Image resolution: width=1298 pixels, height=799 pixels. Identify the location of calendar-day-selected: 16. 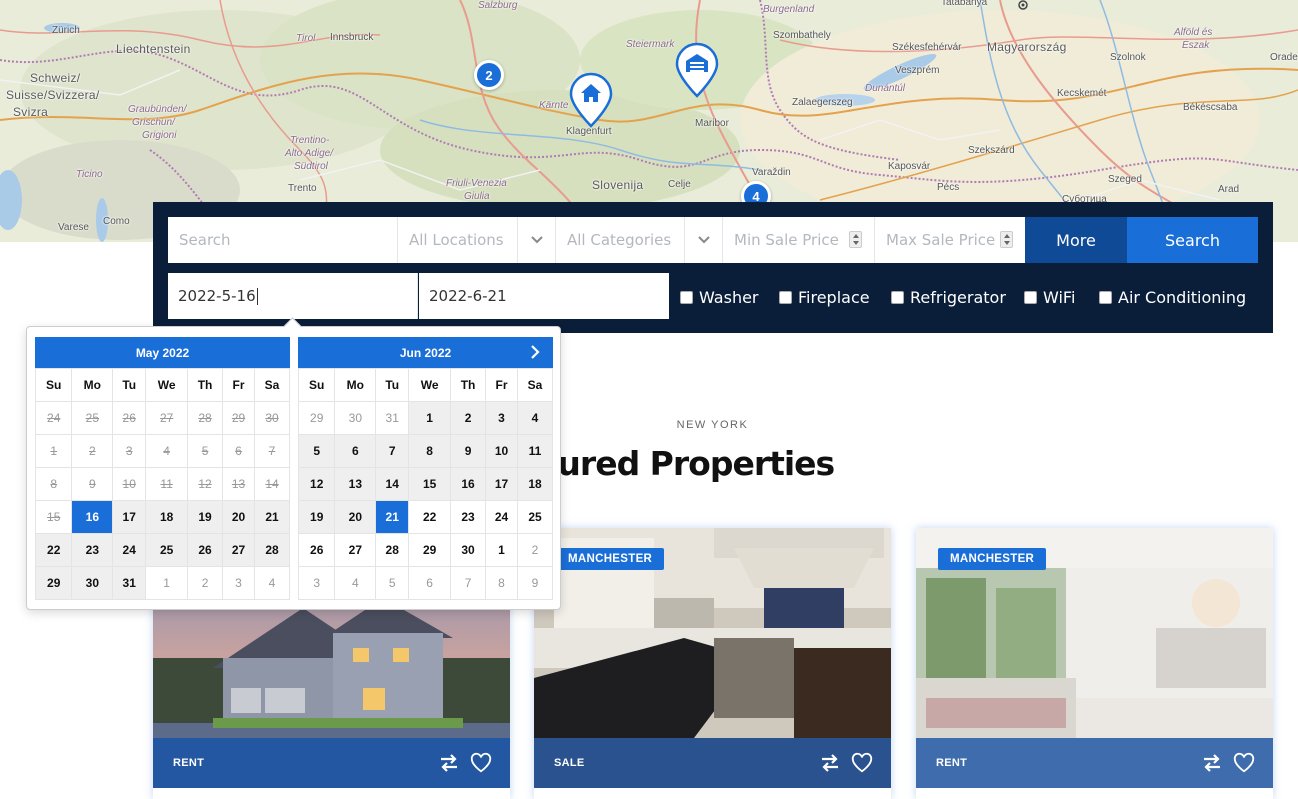
(92, 517).